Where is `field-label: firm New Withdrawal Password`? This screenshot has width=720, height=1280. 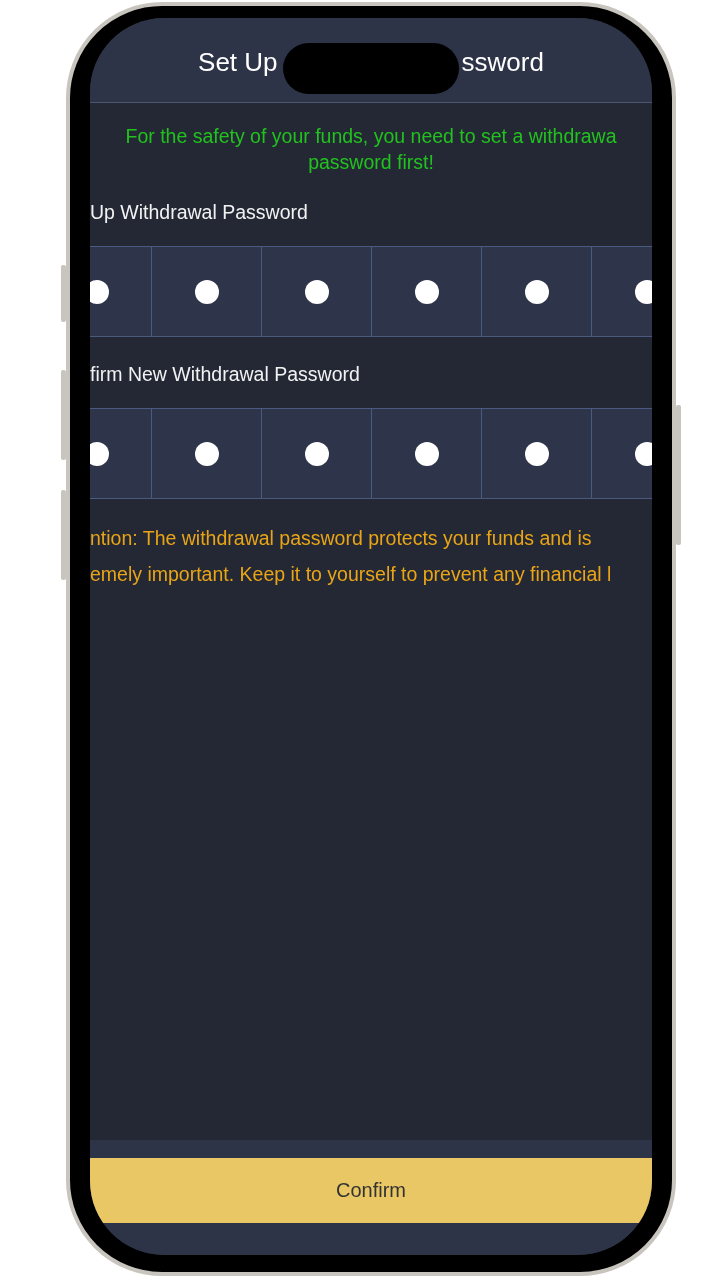
field-label: firm New Withdrawal Password is located at coordinates (225, 374).